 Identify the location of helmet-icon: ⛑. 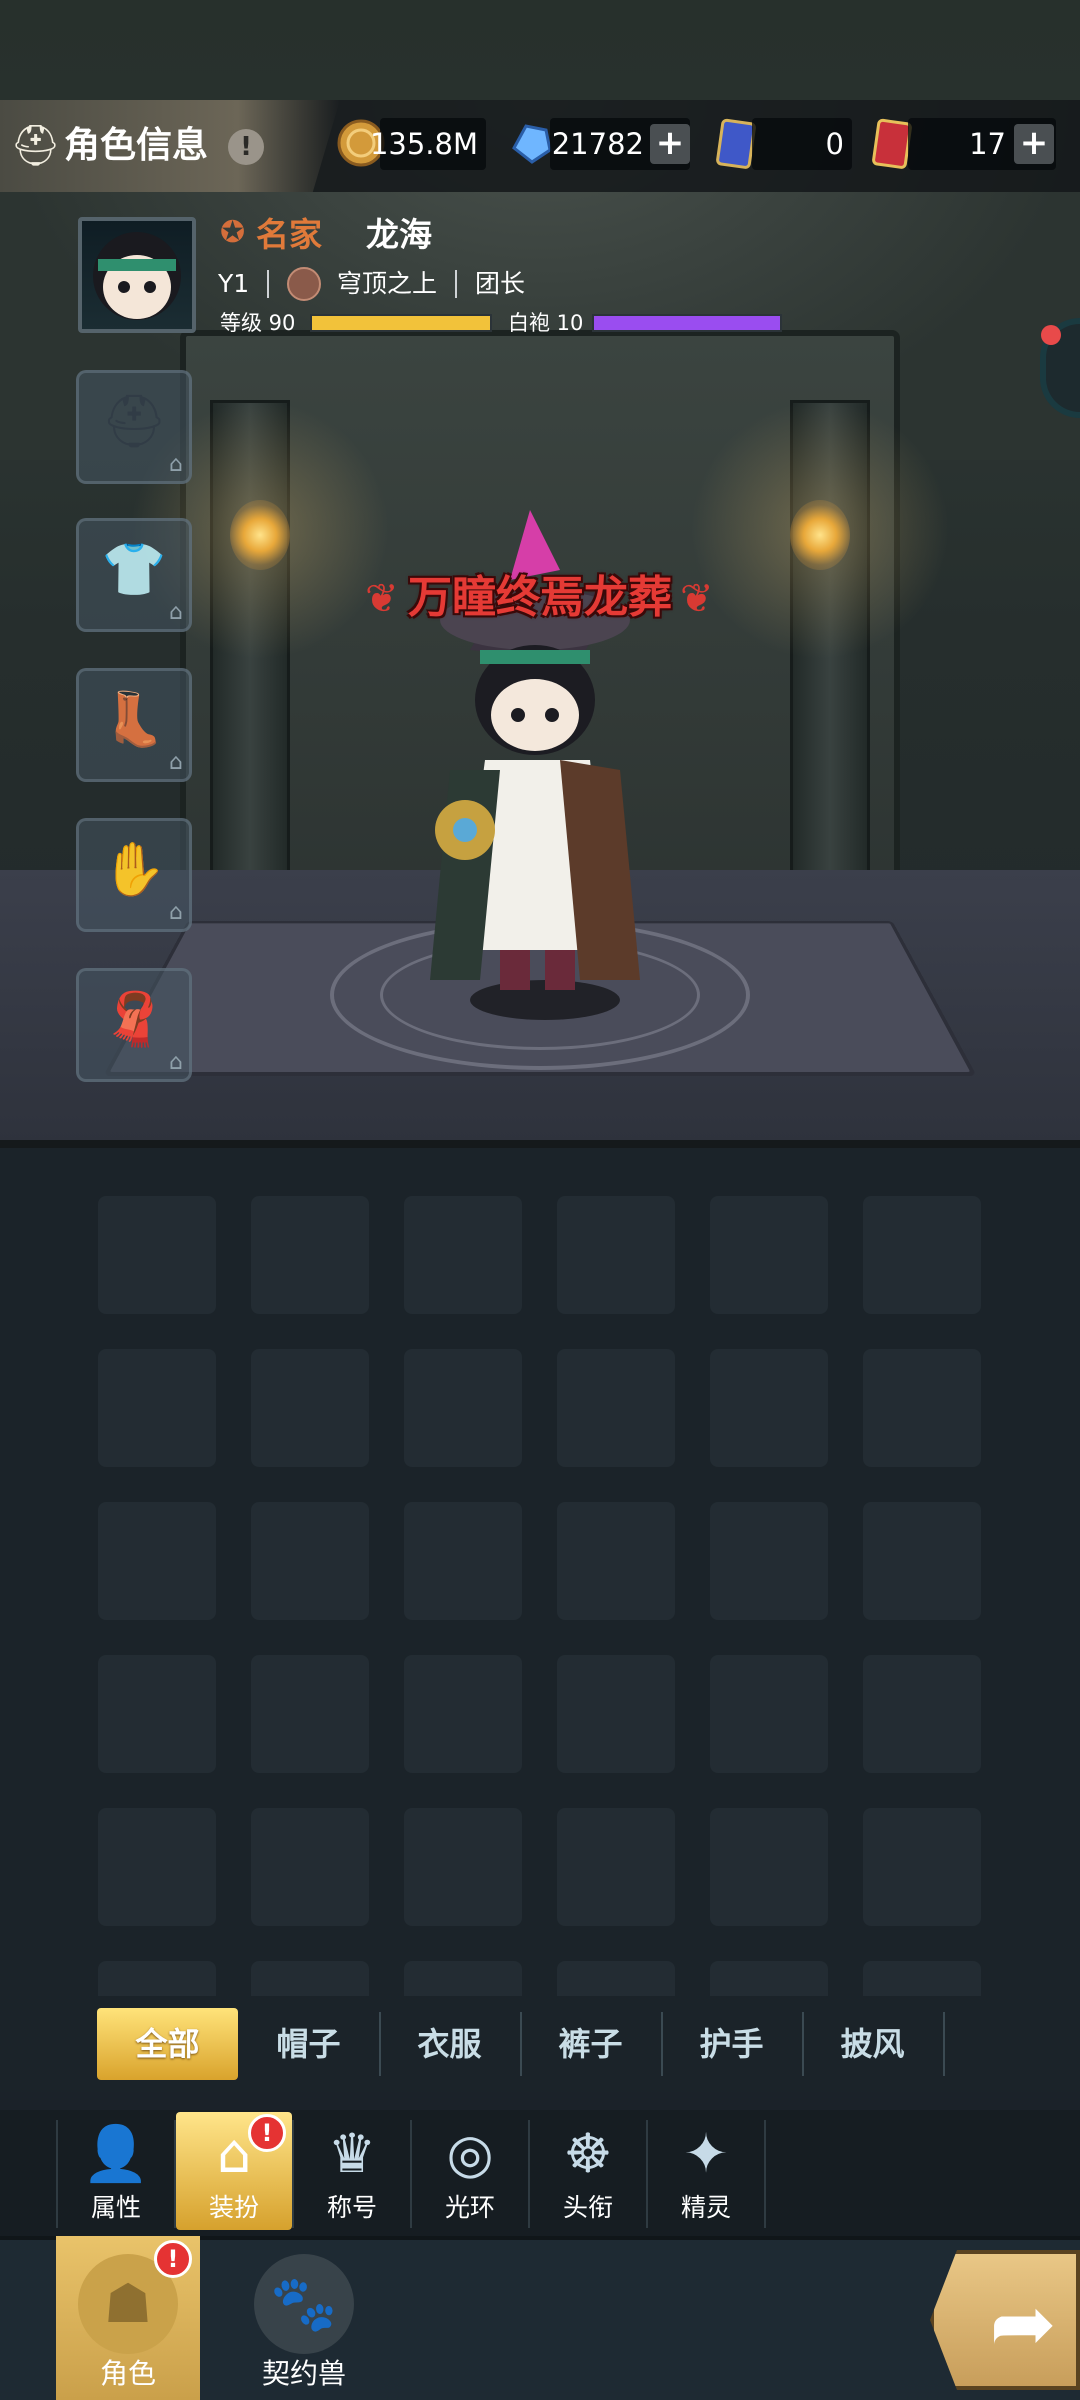
(133, 422).